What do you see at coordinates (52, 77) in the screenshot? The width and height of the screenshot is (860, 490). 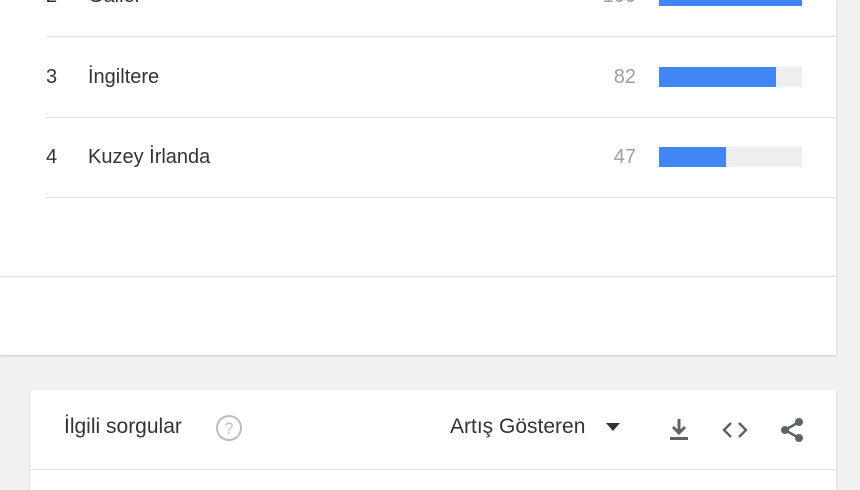 I see `row-rank: 3` at bounding box center [52, 77].